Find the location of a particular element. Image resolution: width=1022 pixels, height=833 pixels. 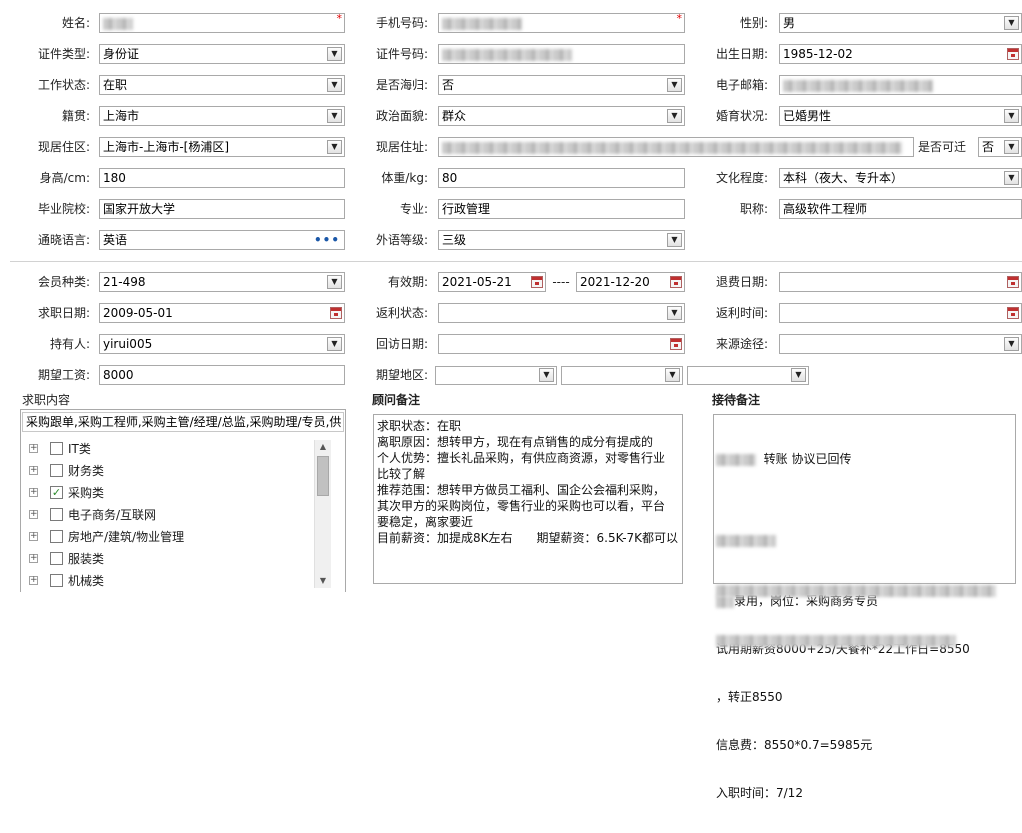

checkbox-finance is located at coordinates (56, 470).